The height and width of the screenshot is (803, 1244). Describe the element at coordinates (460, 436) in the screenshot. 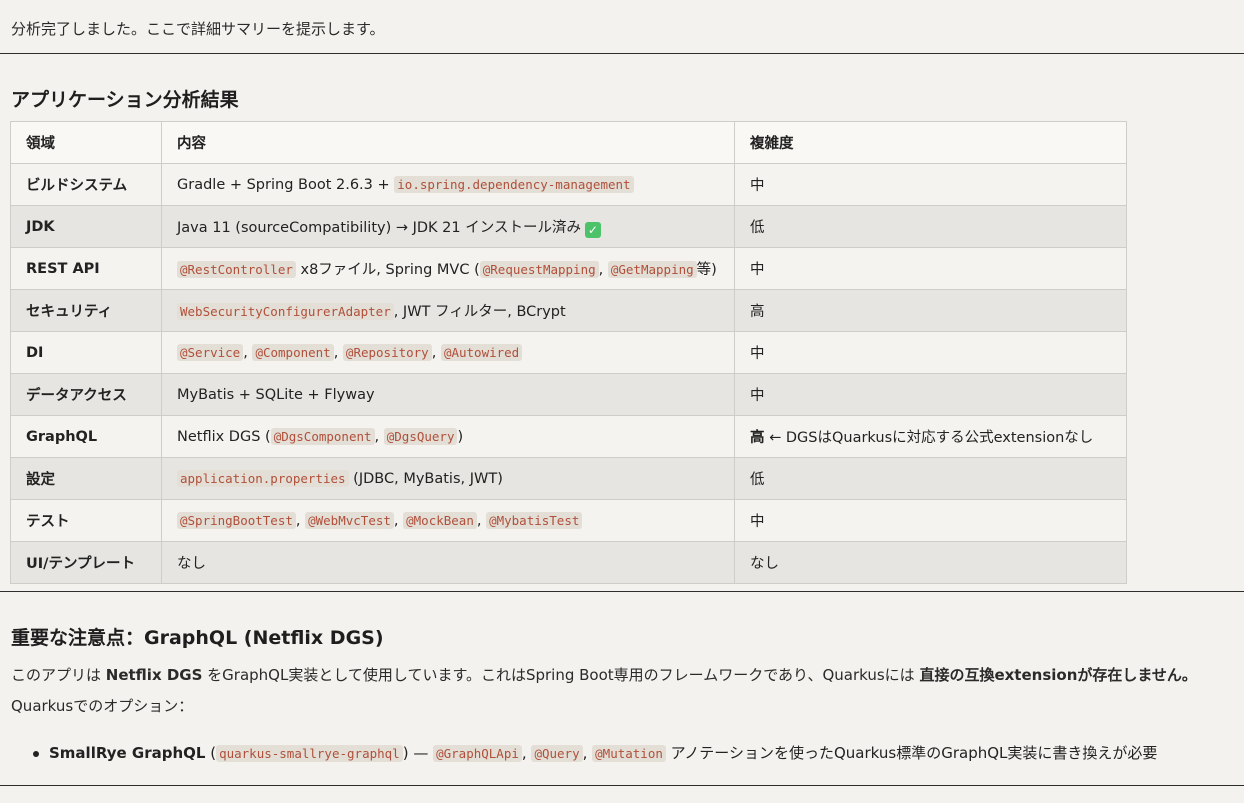

I see `text-segment: )` at that location.